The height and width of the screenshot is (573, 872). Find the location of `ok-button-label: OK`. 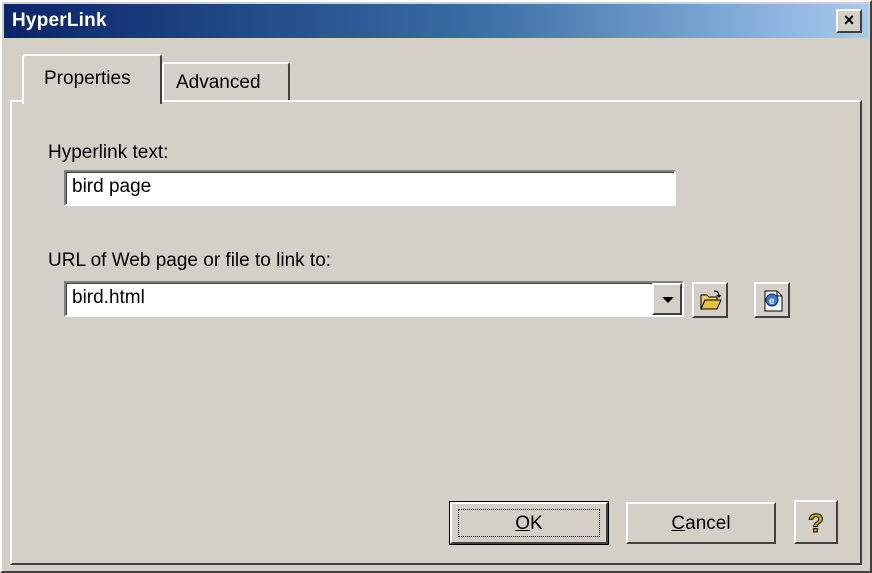

ok-button-label: OK is located at coordinates (529, 523).